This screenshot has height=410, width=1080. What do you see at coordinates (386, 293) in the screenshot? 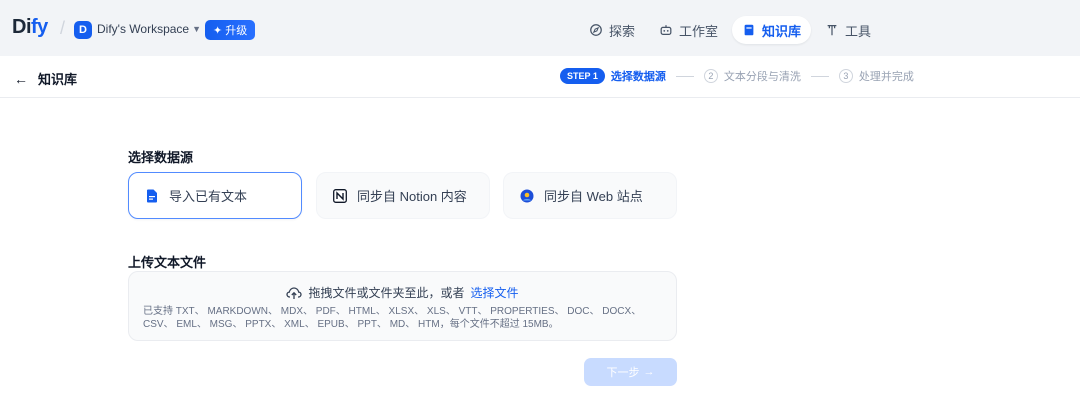
I see `dropzone-text: 拖拽文件或文件夹至此，或者` at bounding box center [386, 293].